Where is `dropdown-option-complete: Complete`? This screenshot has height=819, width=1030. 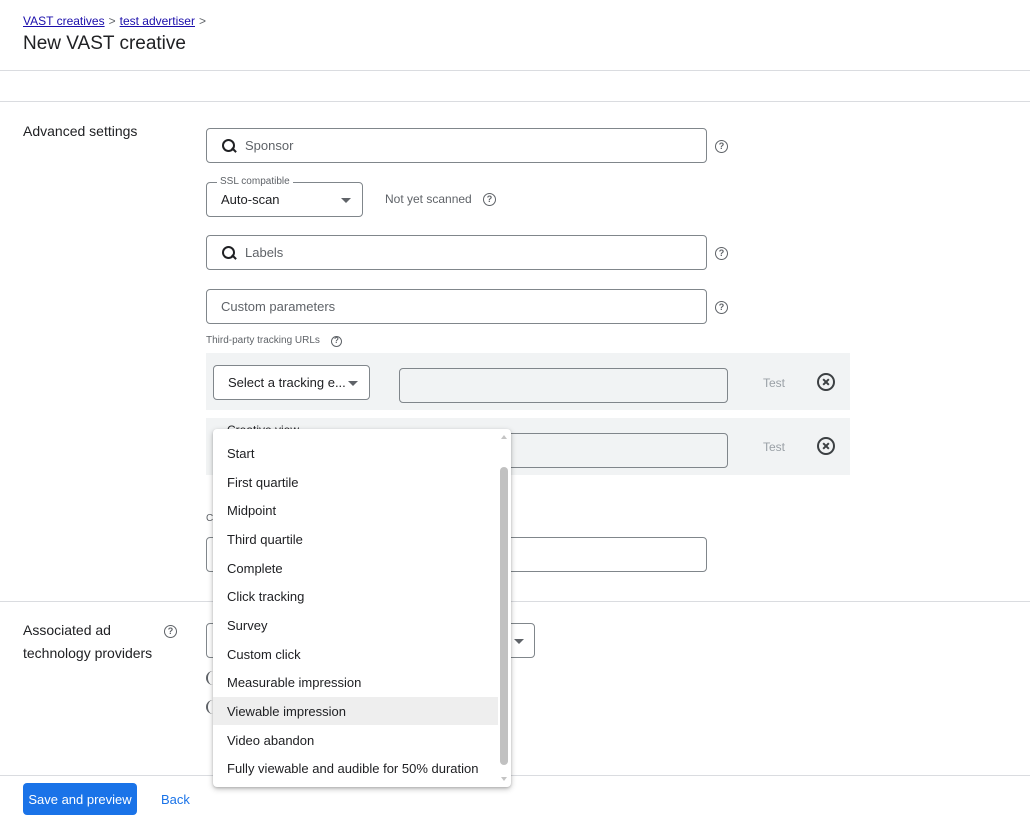
dropdown-option-complete: Complete is located at coordinates (355, 568).